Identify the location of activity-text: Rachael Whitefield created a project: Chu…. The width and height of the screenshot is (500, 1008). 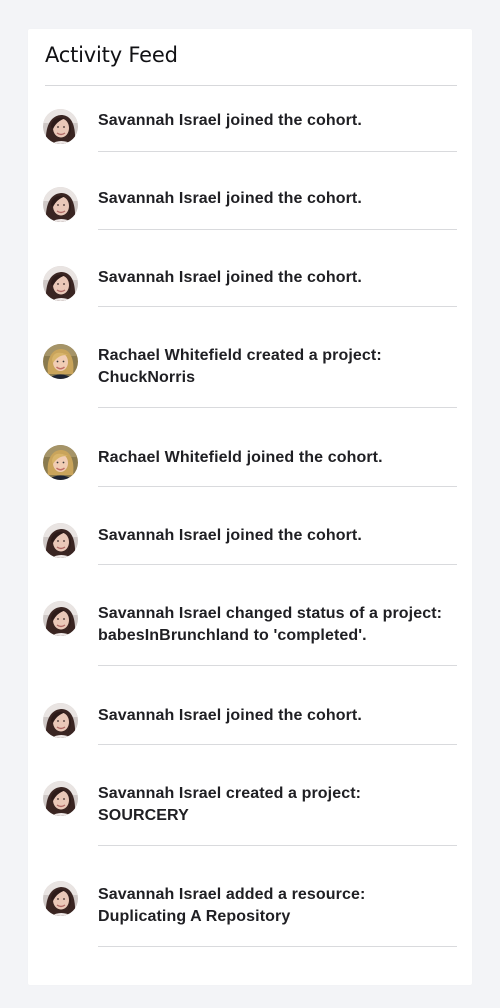
(278, 367).